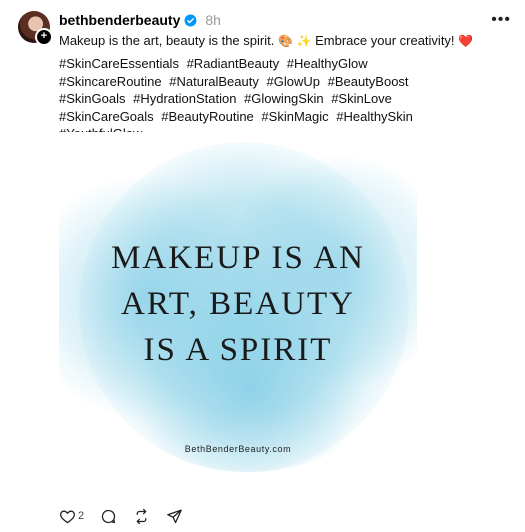  I want to click on like-count: 2, so click(81, 516).